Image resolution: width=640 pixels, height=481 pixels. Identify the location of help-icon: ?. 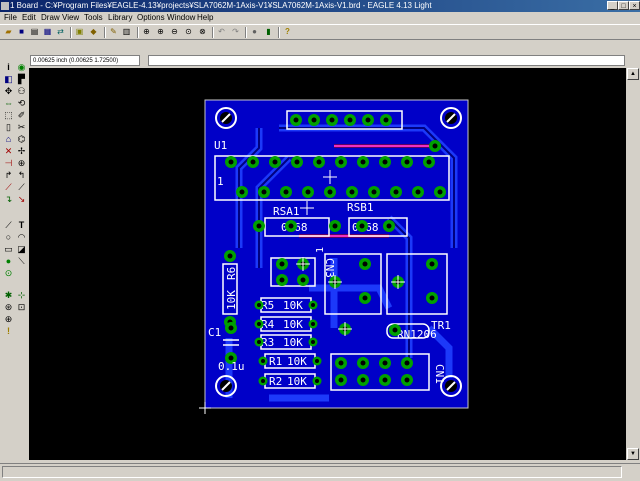
(287, 32).